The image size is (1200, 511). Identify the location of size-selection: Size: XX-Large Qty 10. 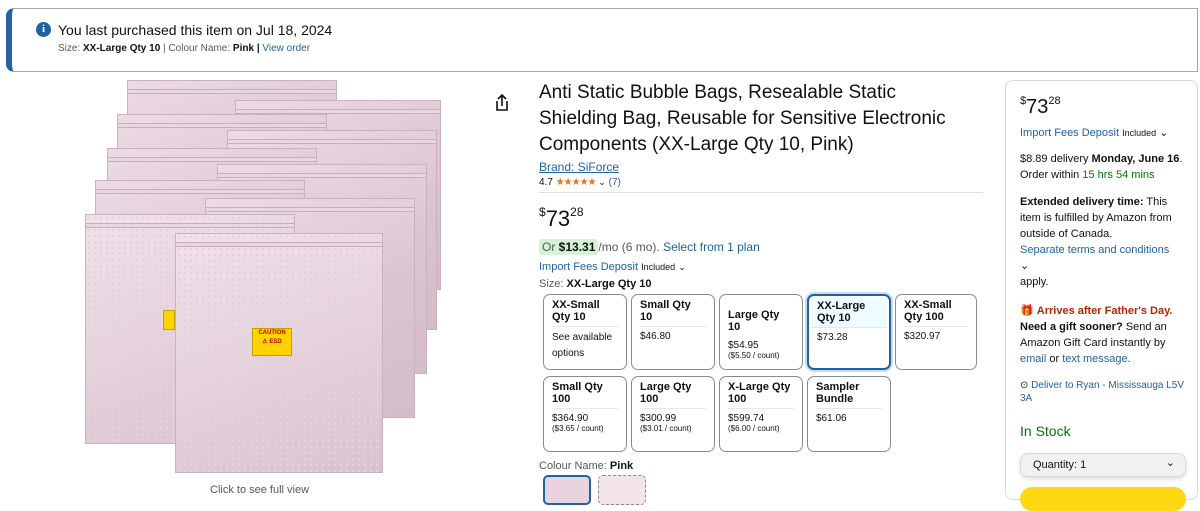
(595, 284).